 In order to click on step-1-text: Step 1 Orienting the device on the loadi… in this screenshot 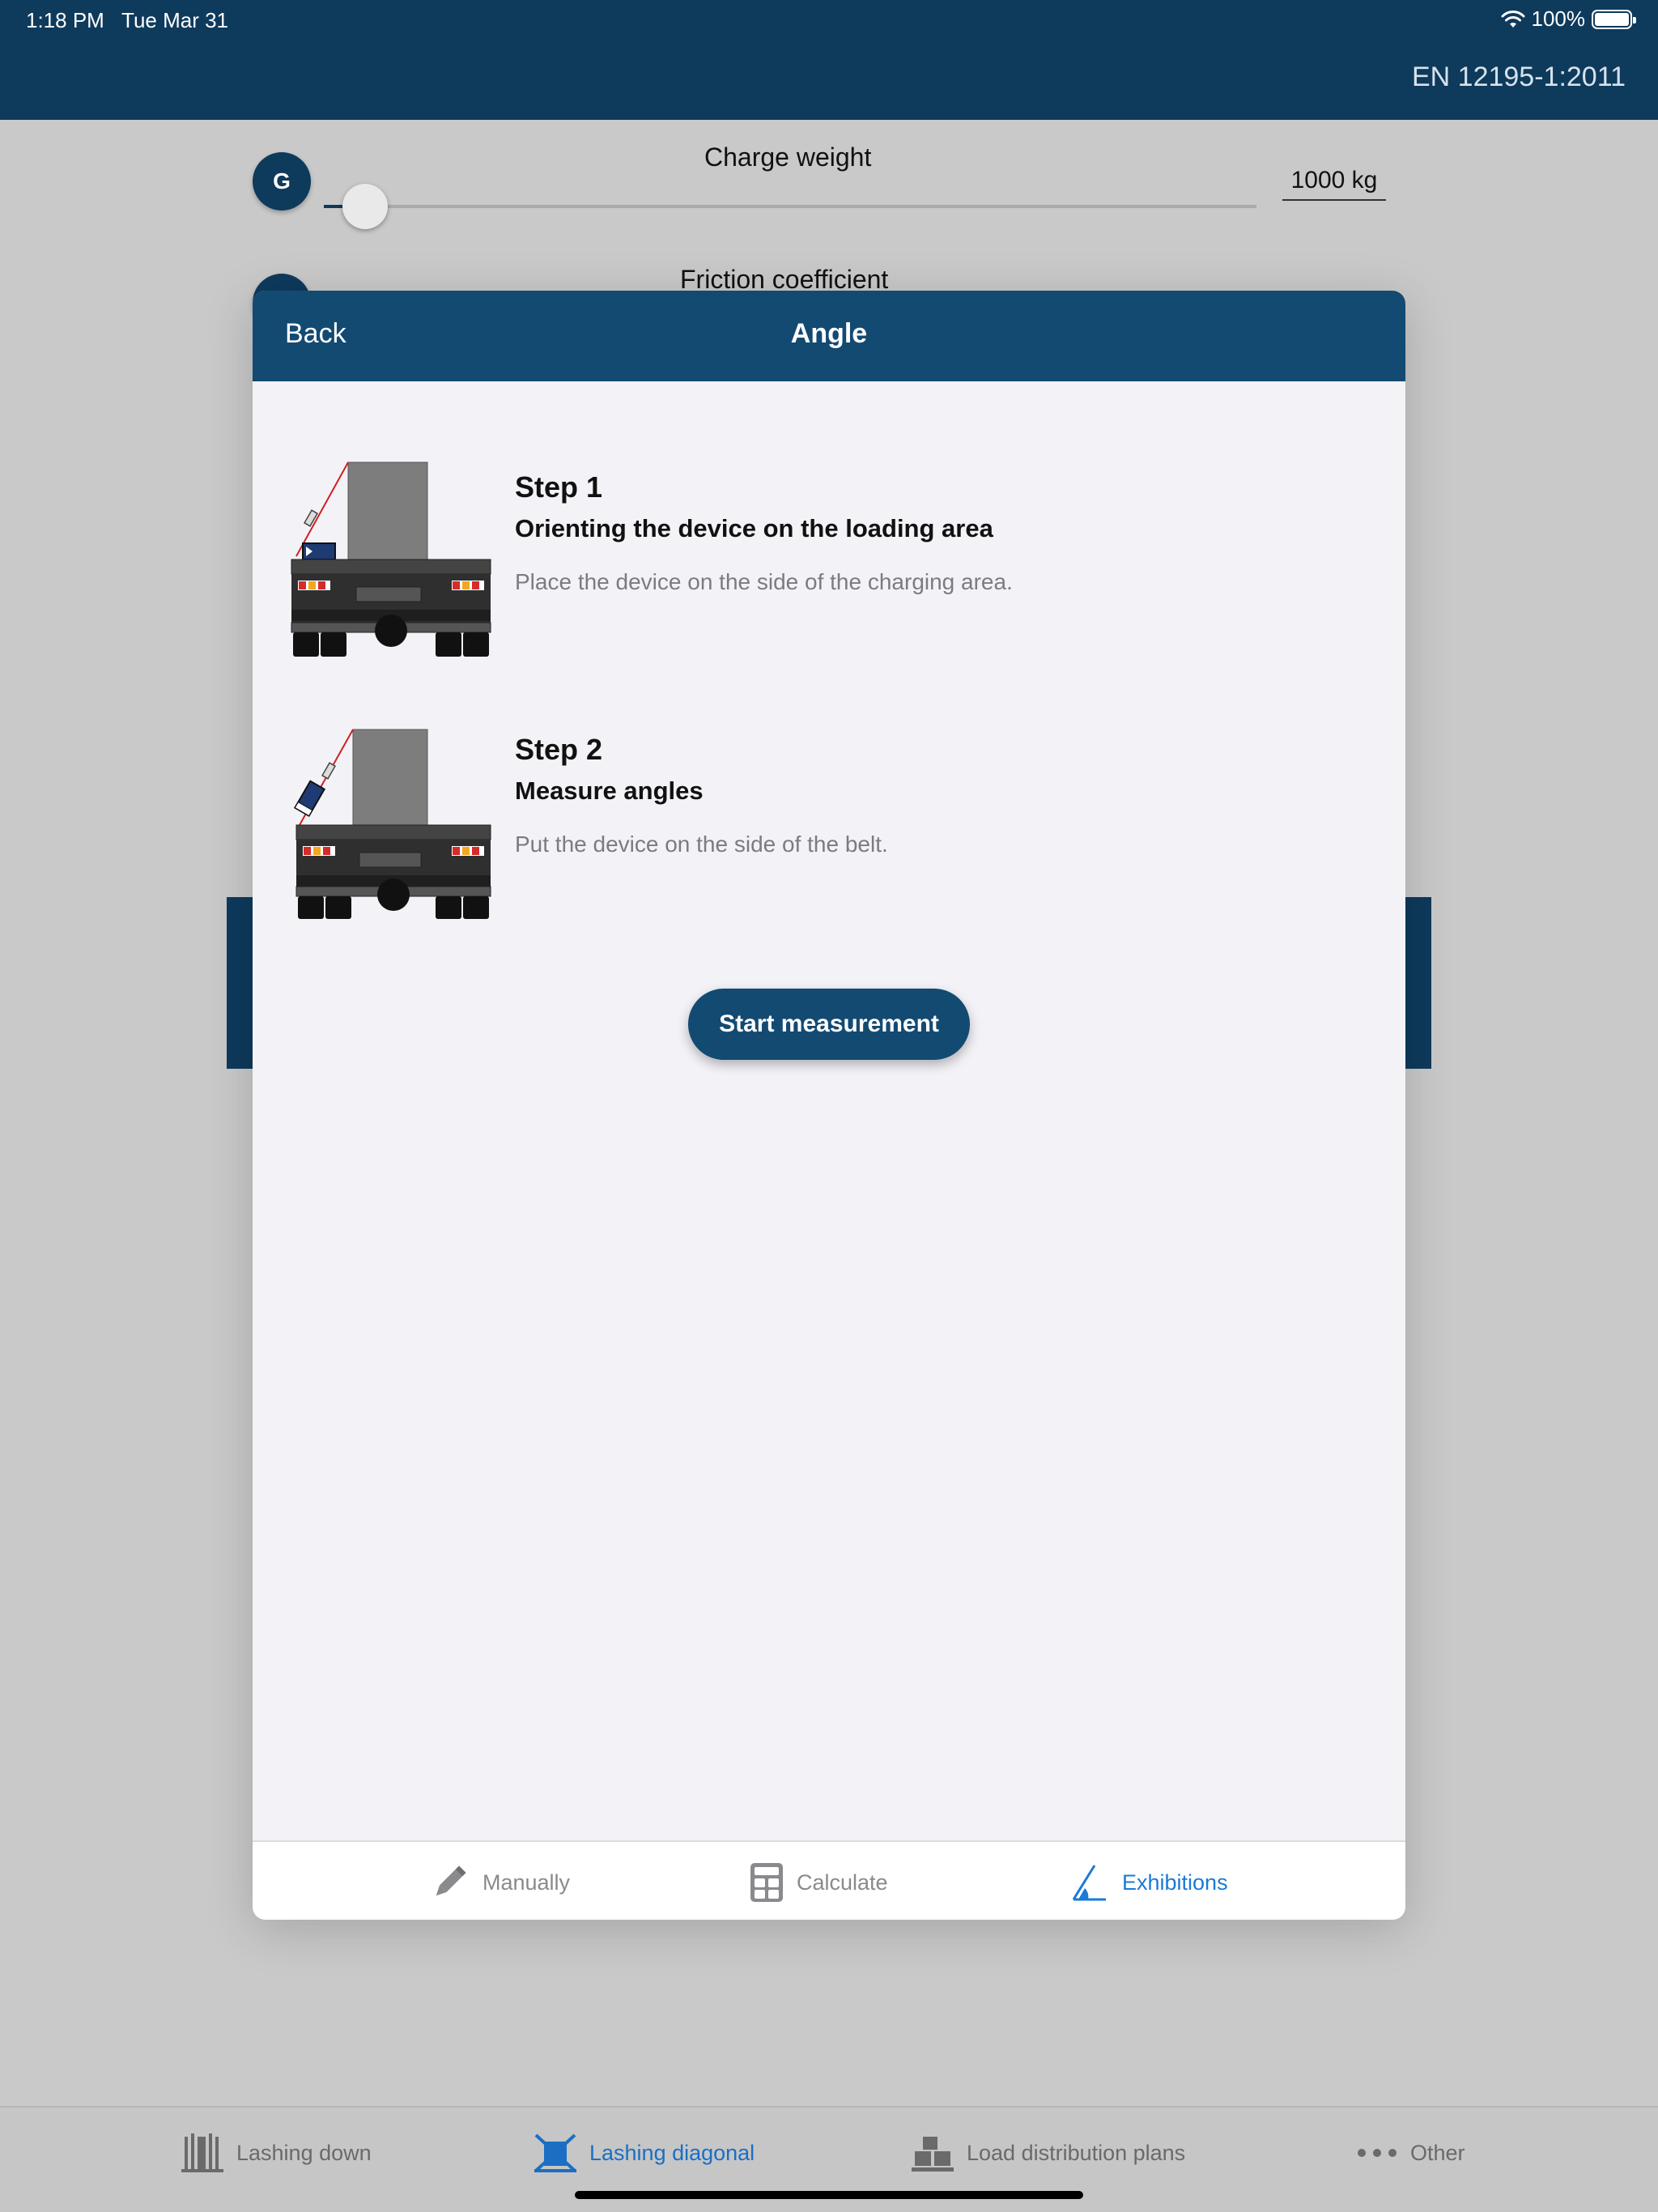, I will do `click(936, 532)`.